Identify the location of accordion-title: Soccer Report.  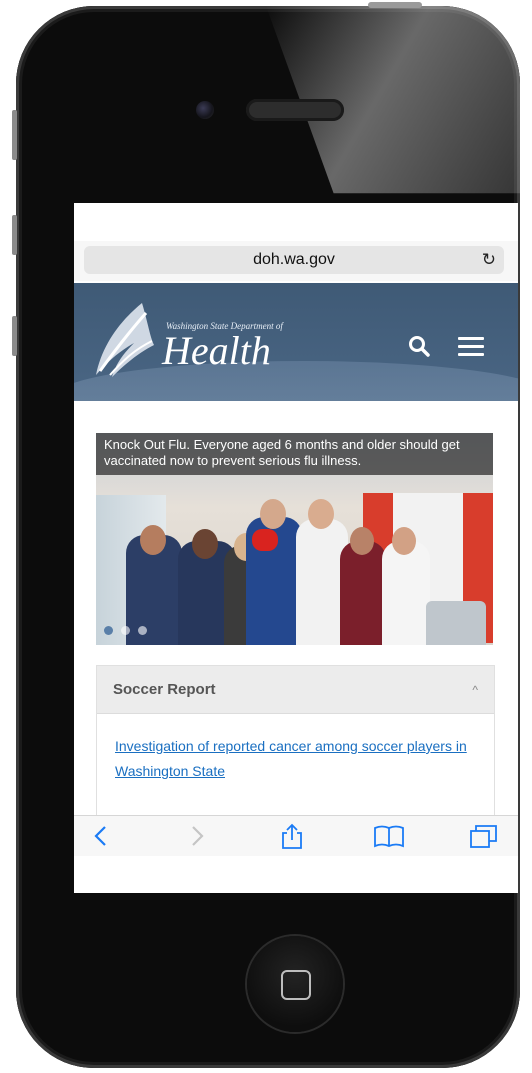
(164, 689).